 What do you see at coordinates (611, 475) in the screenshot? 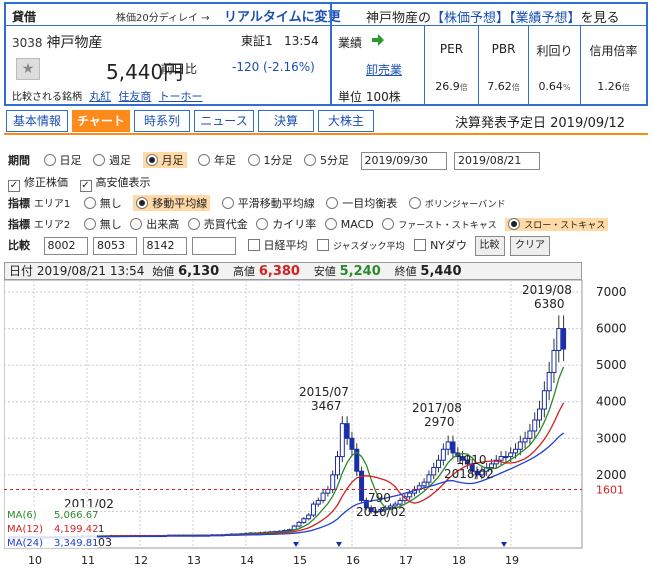
I see `y-tick-label: 2000` at bounding box center [611, 475].